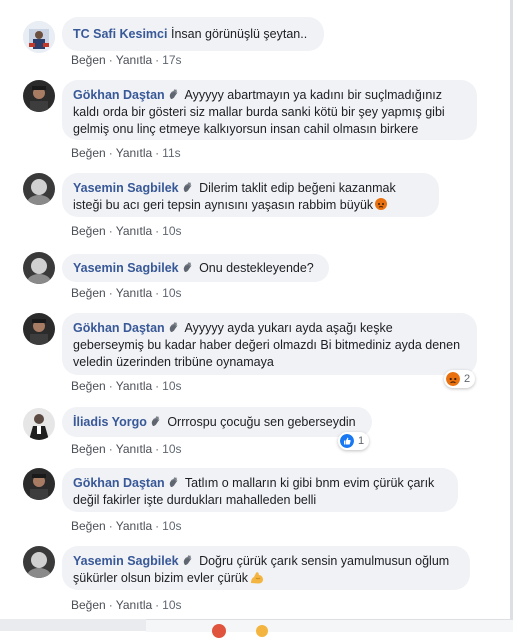 The image size is (513, 638). What do you see at coordinates (239, 34) in the screenshot?
I see `comment-text: İnsan görünüşlü şeytan..` at bounding box center [239, 34].